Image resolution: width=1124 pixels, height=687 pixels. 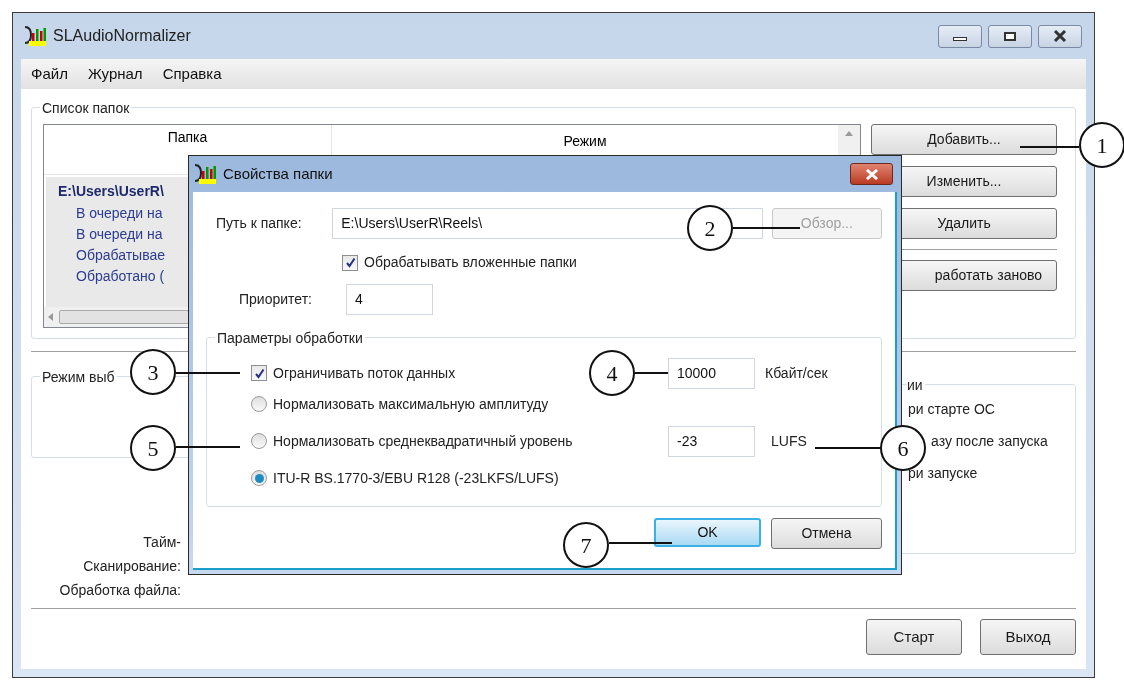 I want to click on radio-label: ITU-R BS.1770-3/EBU R128 (-23LKFS/LUFS), so click(x=416, y=478).